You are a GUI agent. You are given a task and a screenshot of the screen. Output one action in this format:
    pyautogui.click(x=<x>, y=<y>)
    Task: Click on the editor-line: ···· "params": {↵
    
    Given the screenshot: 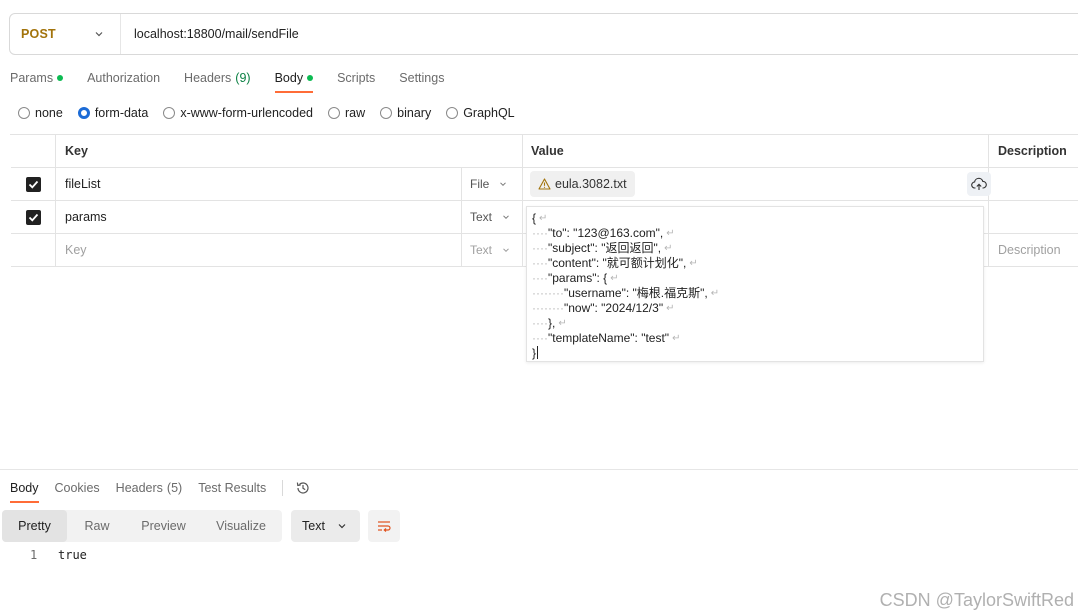 What is the action you would take?
    pyautogui.click(x=575, y=278)
    